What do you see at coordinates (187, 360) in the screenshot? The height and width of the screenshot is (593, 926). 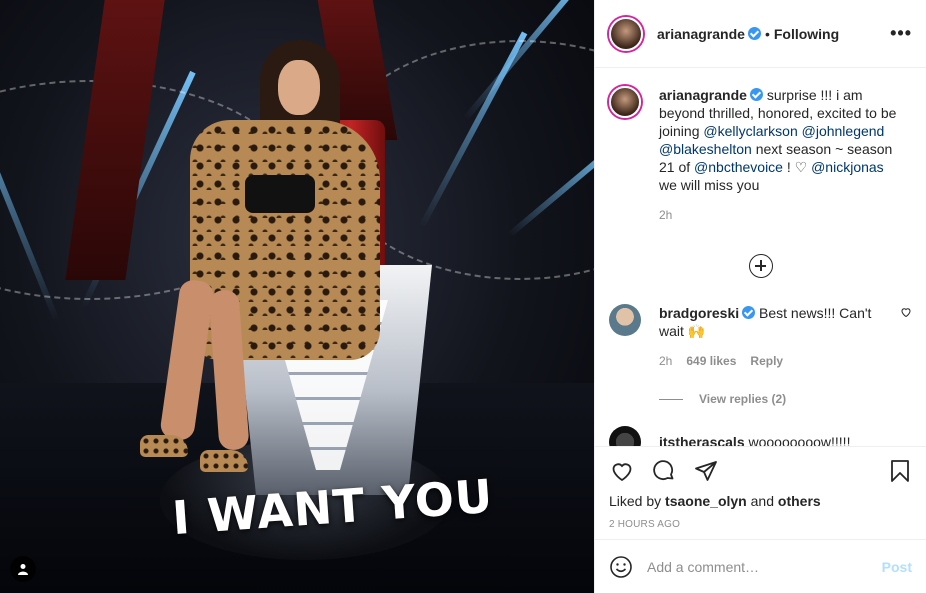 I see `leg` at bounding box center [187, 360].